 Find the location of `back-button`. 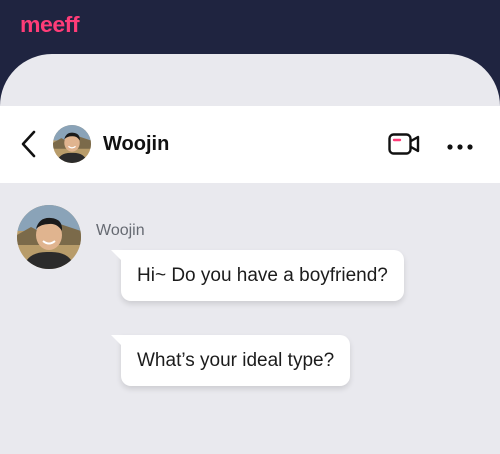

back-button is located at coordinates (30, 144).